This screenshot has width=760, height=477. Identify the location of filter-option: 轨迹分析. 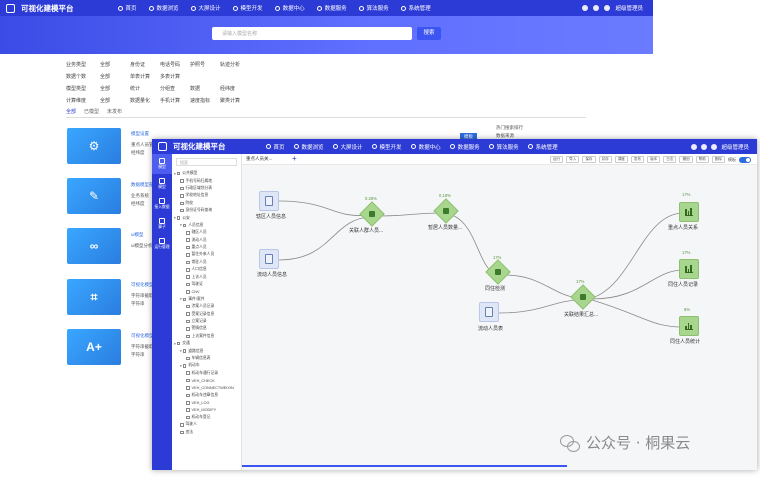
(235, 64).